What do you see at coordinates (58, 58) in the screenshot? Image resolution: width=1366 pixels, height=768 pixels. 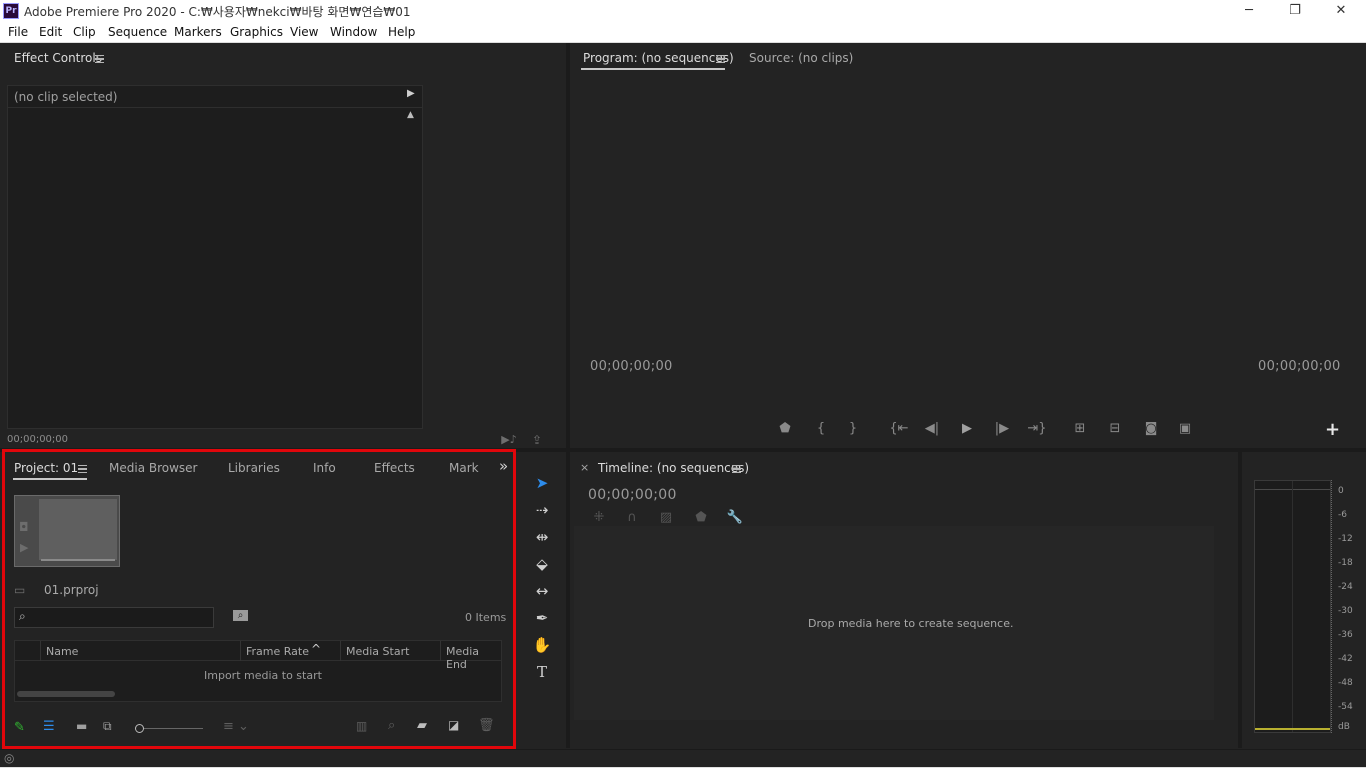 I see `tab-effect-controls: Effect Controls` at bounding box center [58, 58].